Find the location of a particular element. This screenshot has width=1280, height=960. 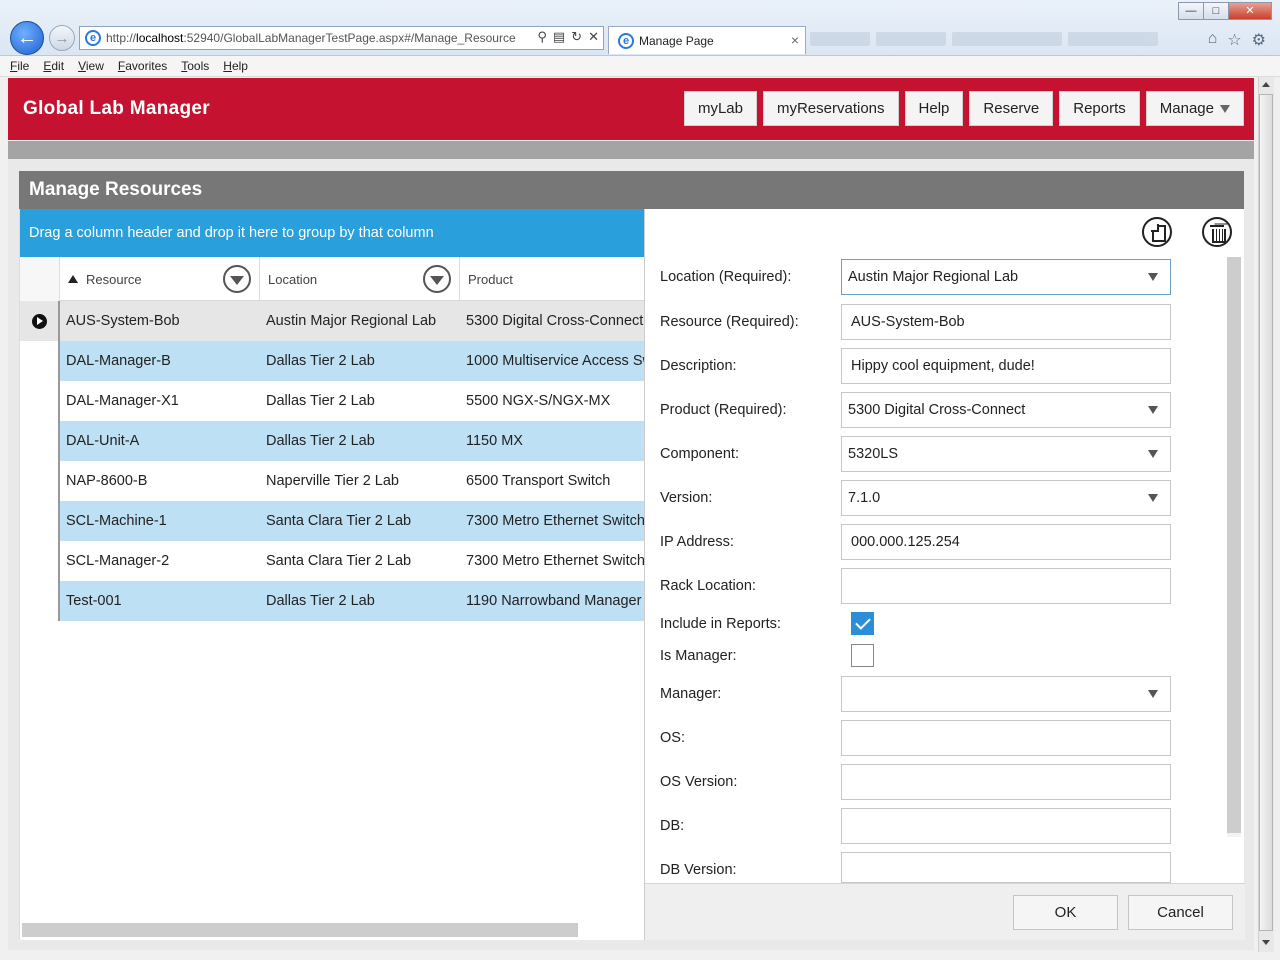

manager-label: Manager: is located at coordinates (691, 694).